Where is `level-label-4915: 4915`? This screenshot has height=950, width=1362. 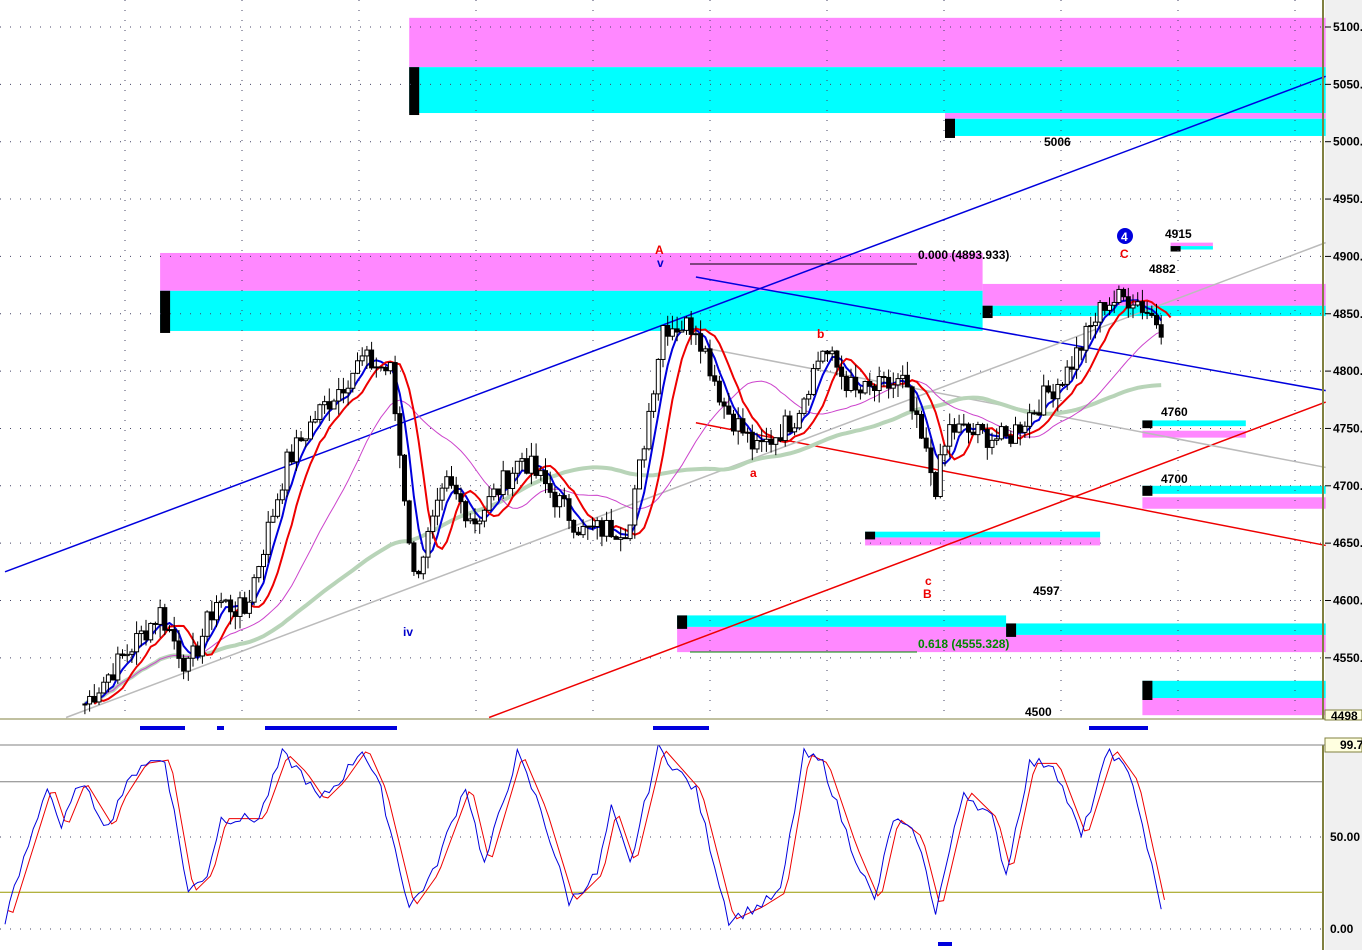
level-label-4915: 4915 is located at coordinates (1178, 234).